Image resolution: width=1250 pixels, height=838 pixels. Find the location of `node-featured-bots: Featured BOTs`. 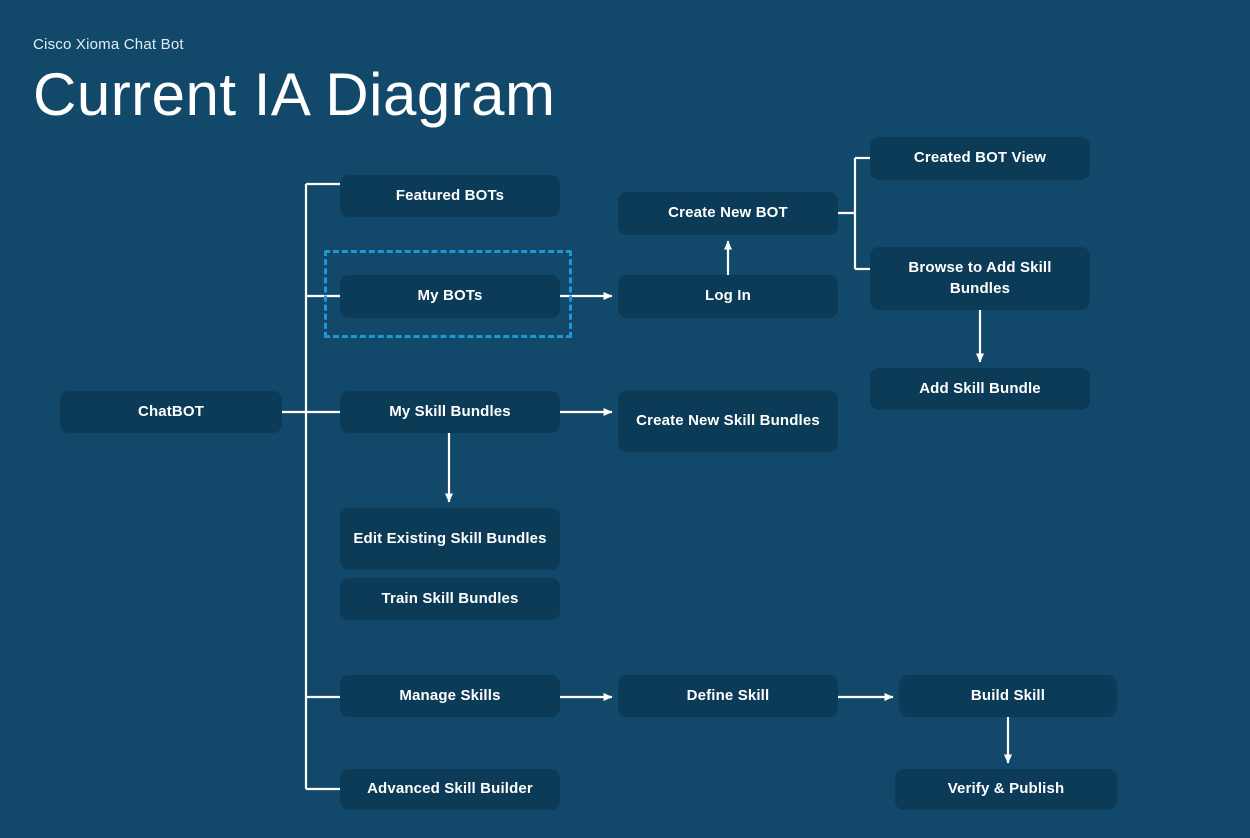

node-featured-bots: Featured BOTs is located at coordinates (450, 196).